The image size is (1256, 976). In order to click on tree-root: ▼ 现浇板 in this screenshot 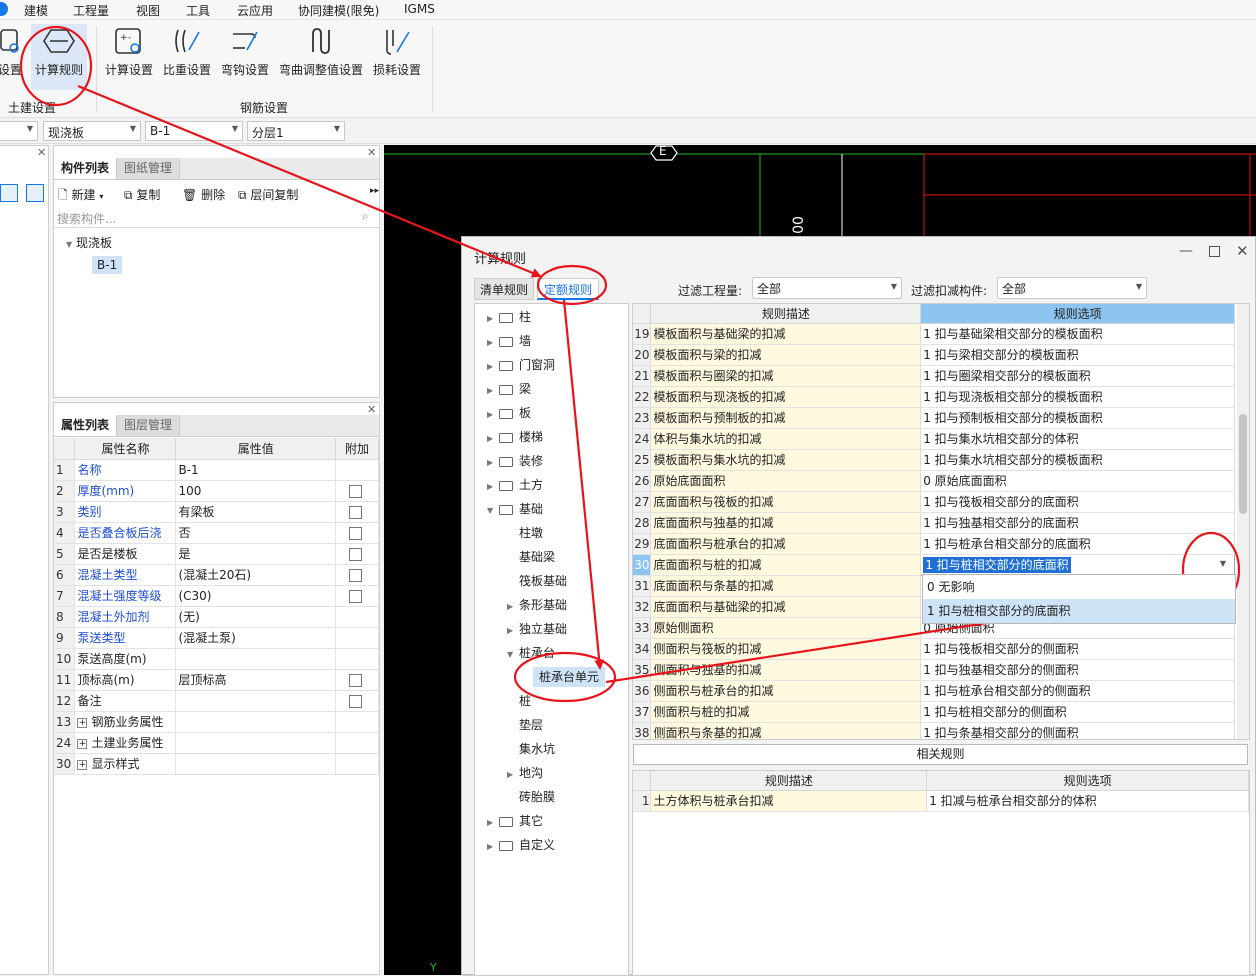, I will do `click(89, 242)`.